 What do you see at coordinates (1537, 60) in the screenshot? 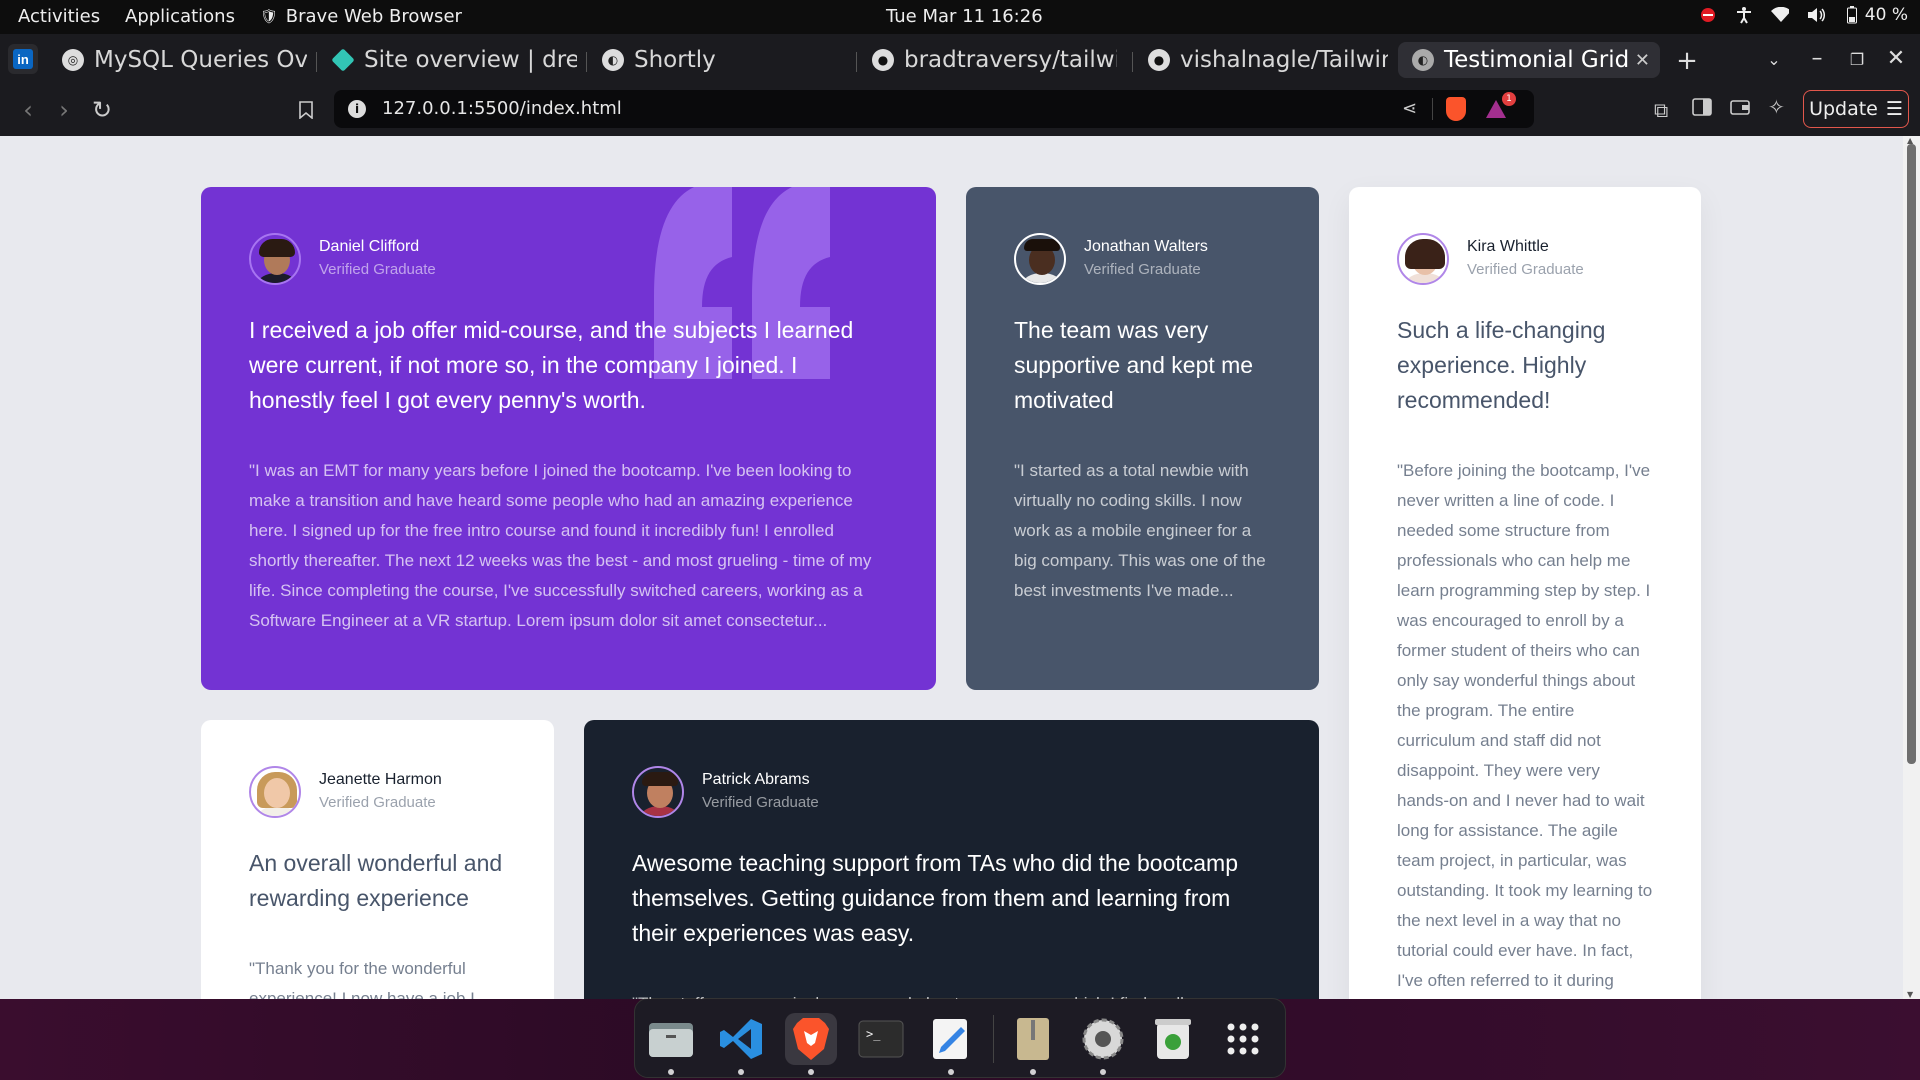
I see `tab-label: Testimonial Grid` at bounding box center [1537, 60].